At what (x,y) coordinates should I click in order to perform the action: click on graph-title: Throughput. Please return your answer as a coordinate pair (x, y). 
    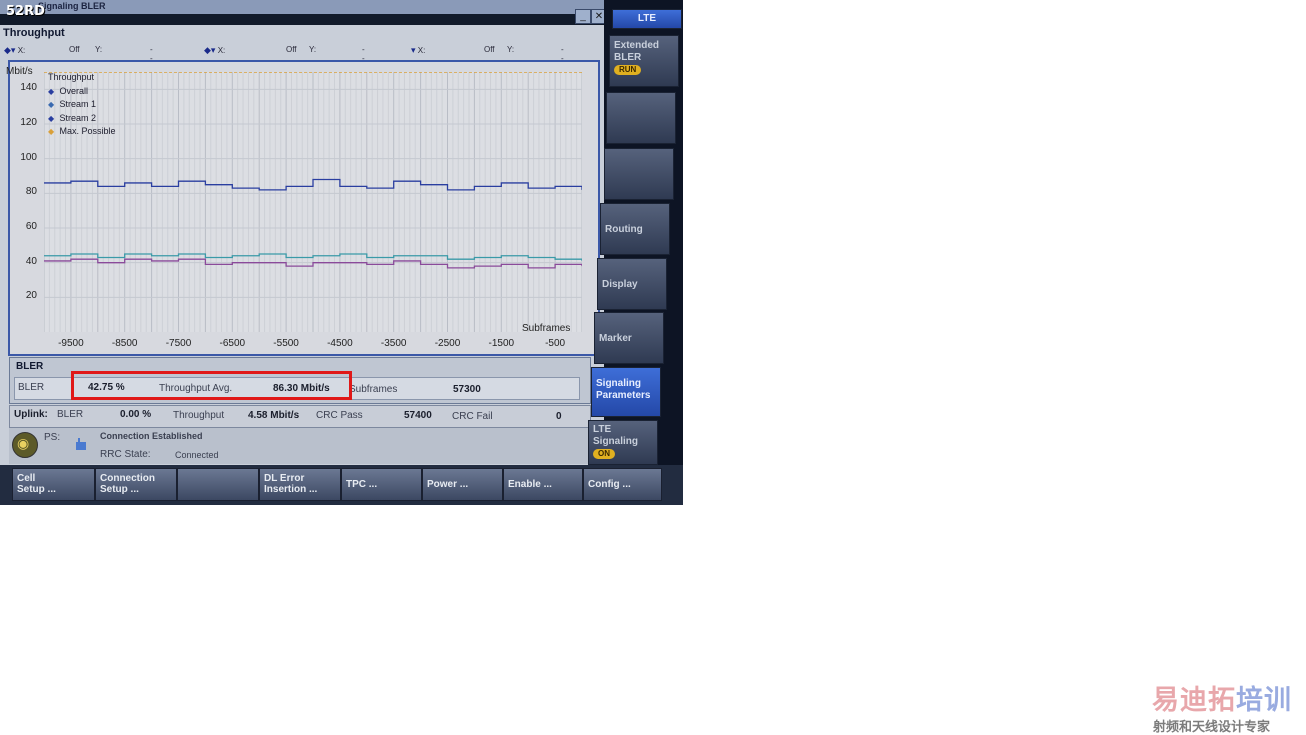
    Looking at the image, I should click on (34, 33).